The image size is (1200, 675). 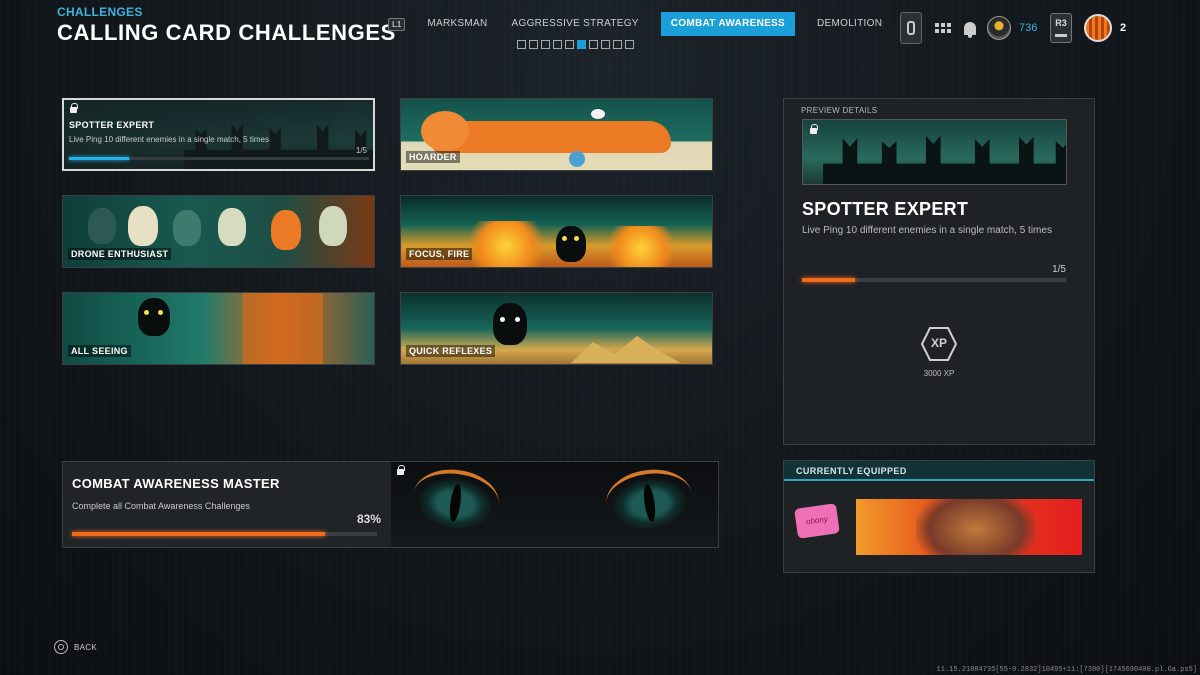 I want to click on back-label: BACK, so click(x=85, y=647).